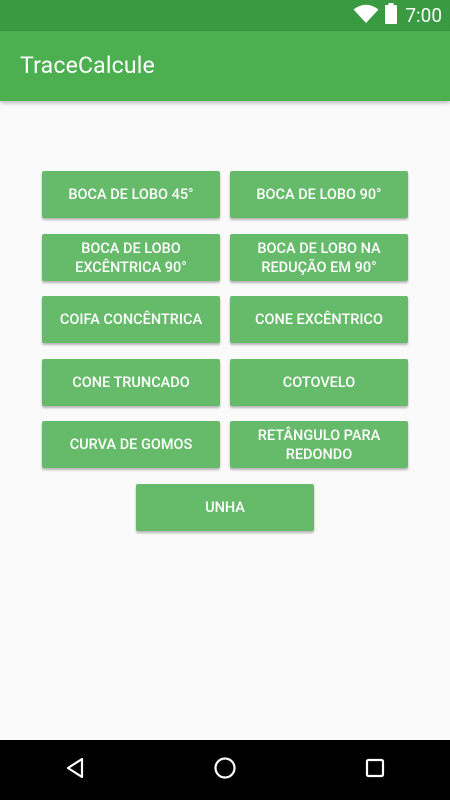 The width and height of the screenshot is (450, 800). Describe the element at coordinates (319, 257) in the screenshot. I see `boca-de-lobo-reducao-90-button: BOCA DE LOBO NA REDUÇÃO EM 90°` at that location.